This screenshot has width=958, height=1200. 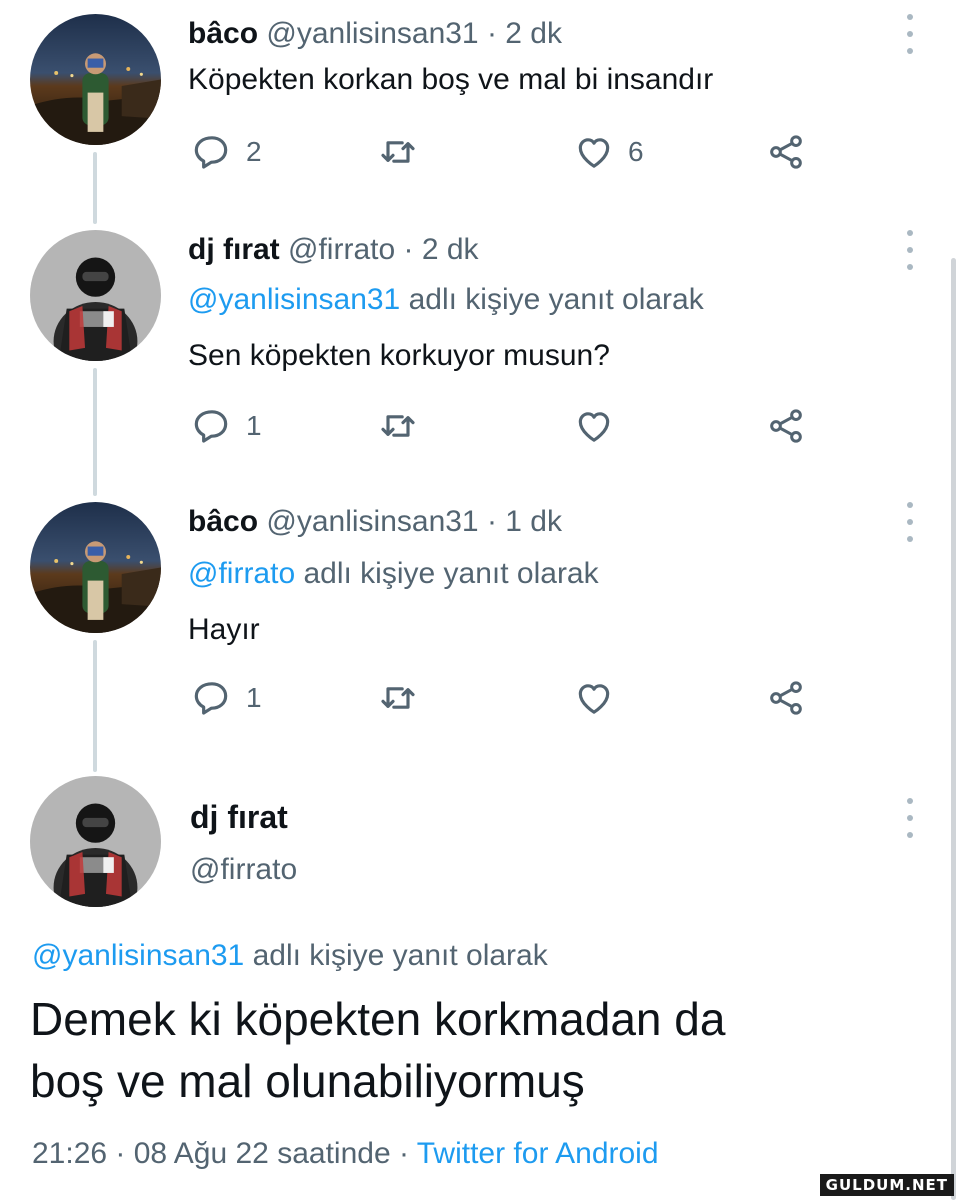 I want to click on reply-count: 2, so click(x=254, y=151).